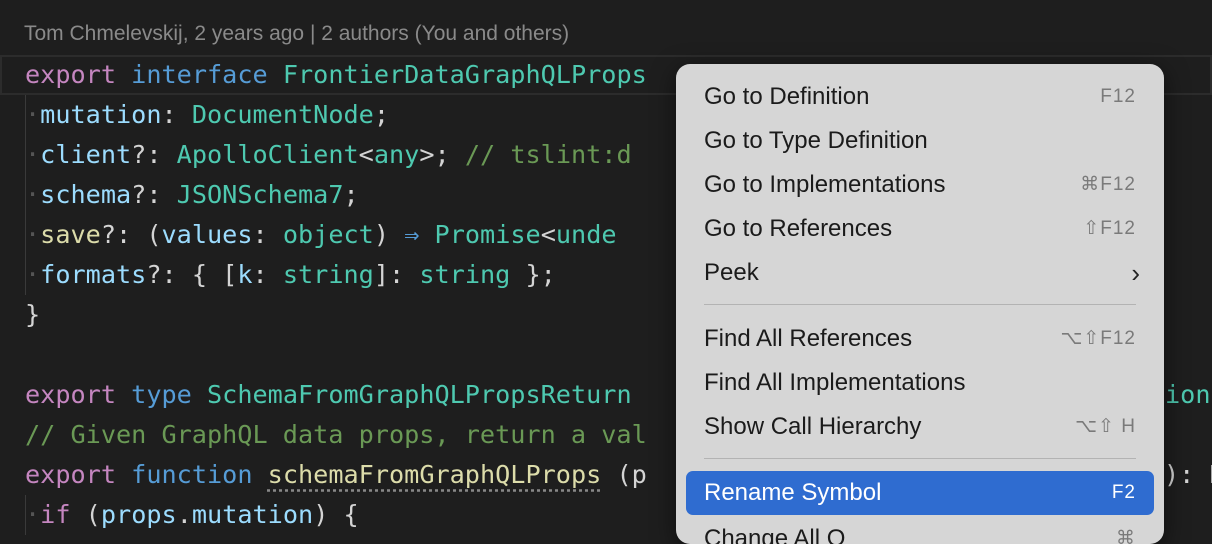  I want to click on menu-item-label: Change All O, so click(775, 534).